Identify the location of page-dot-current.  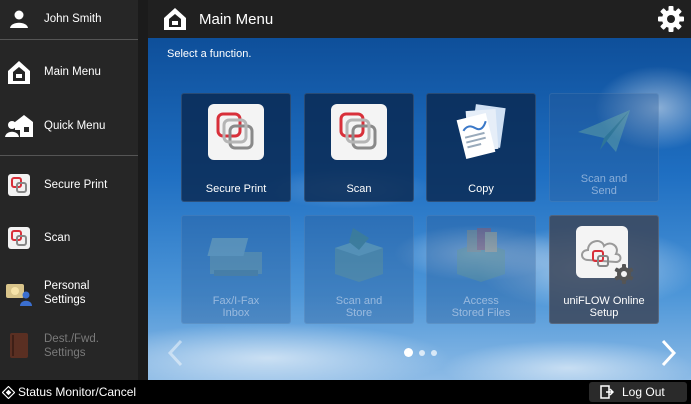
(408, 352).